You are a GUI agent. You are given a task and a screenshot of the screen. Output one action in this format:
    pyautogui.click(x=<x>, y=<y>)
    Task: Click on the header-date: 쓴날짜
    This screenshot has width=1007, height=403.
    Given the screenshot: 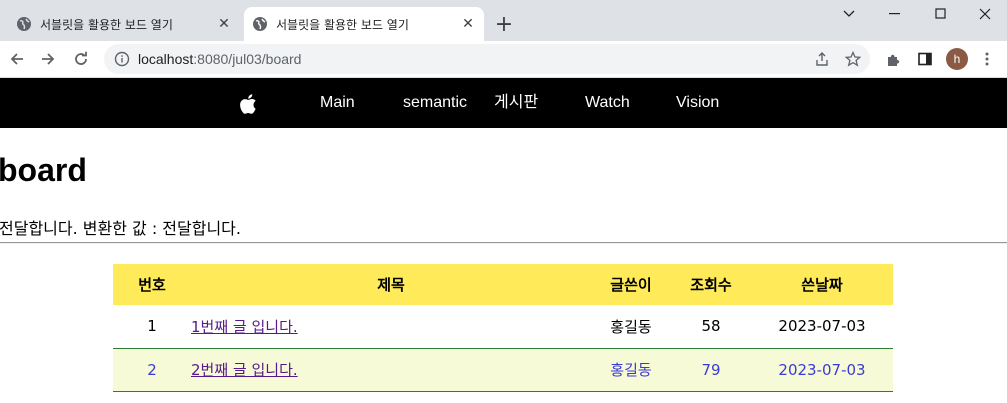 What is the action you would take?
    pyautogui.click(x=822, y=284)
    